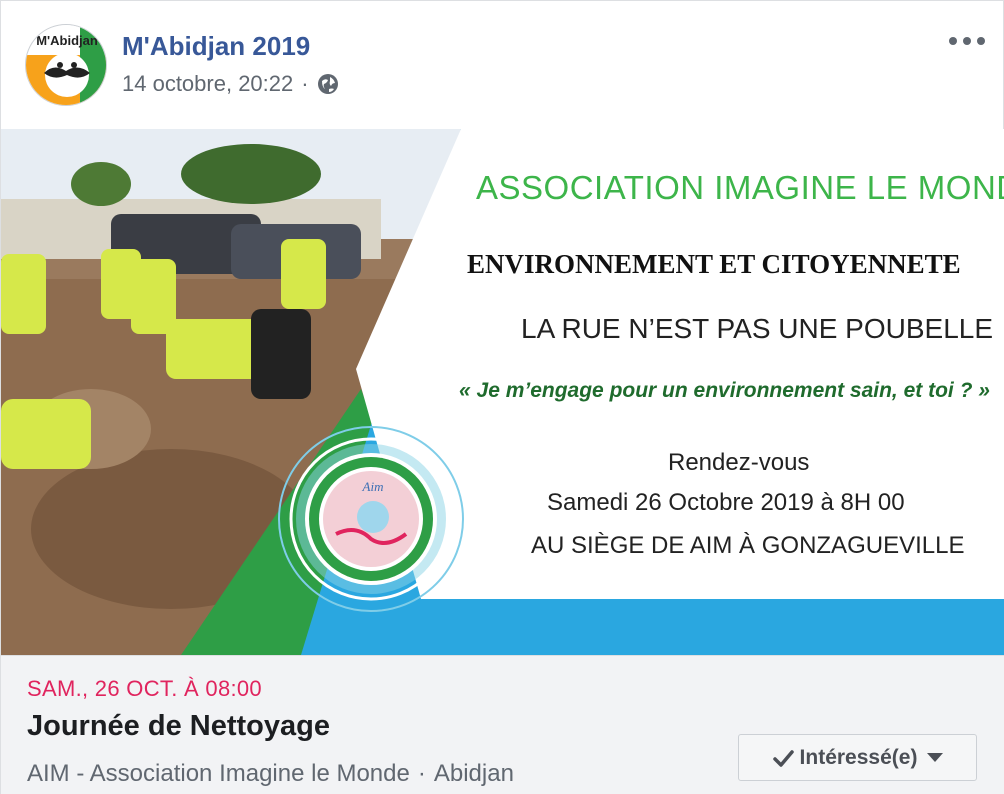  What do you see at coordinates (748, 545) in the screenshot?
I see `banner-location-line: AU SIÈGE DE AIM À GONZAGUEVILLE` at bounding box center [748, 545].